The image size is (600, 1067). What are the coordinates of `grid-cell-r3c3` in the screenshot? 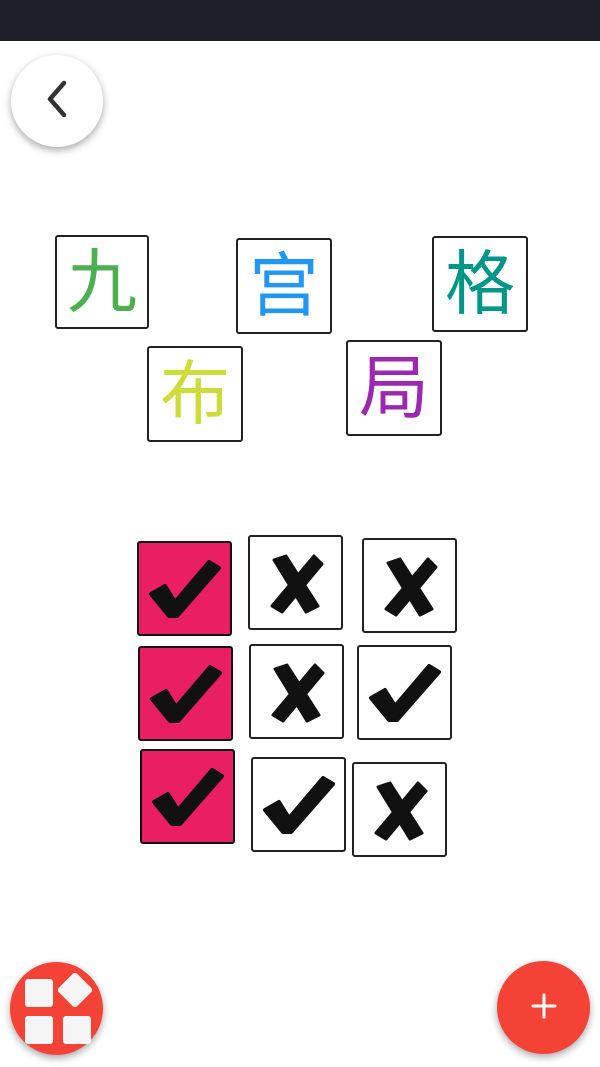 It's located at (399, 809).